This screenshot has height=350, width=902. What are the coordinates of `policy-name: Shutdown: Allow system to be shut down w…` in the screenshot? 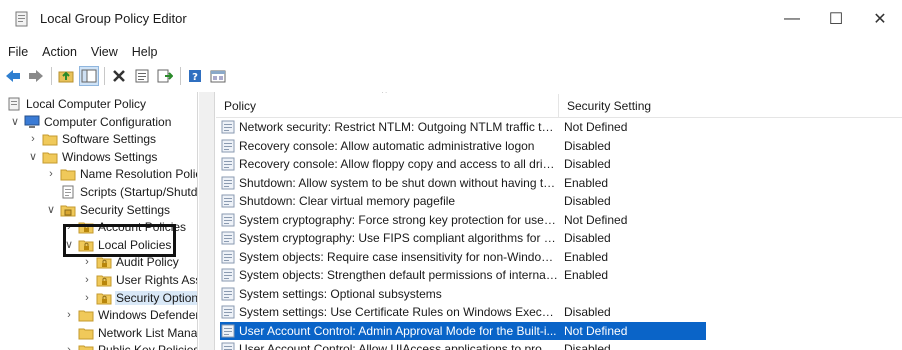 It's located at (399, 182).